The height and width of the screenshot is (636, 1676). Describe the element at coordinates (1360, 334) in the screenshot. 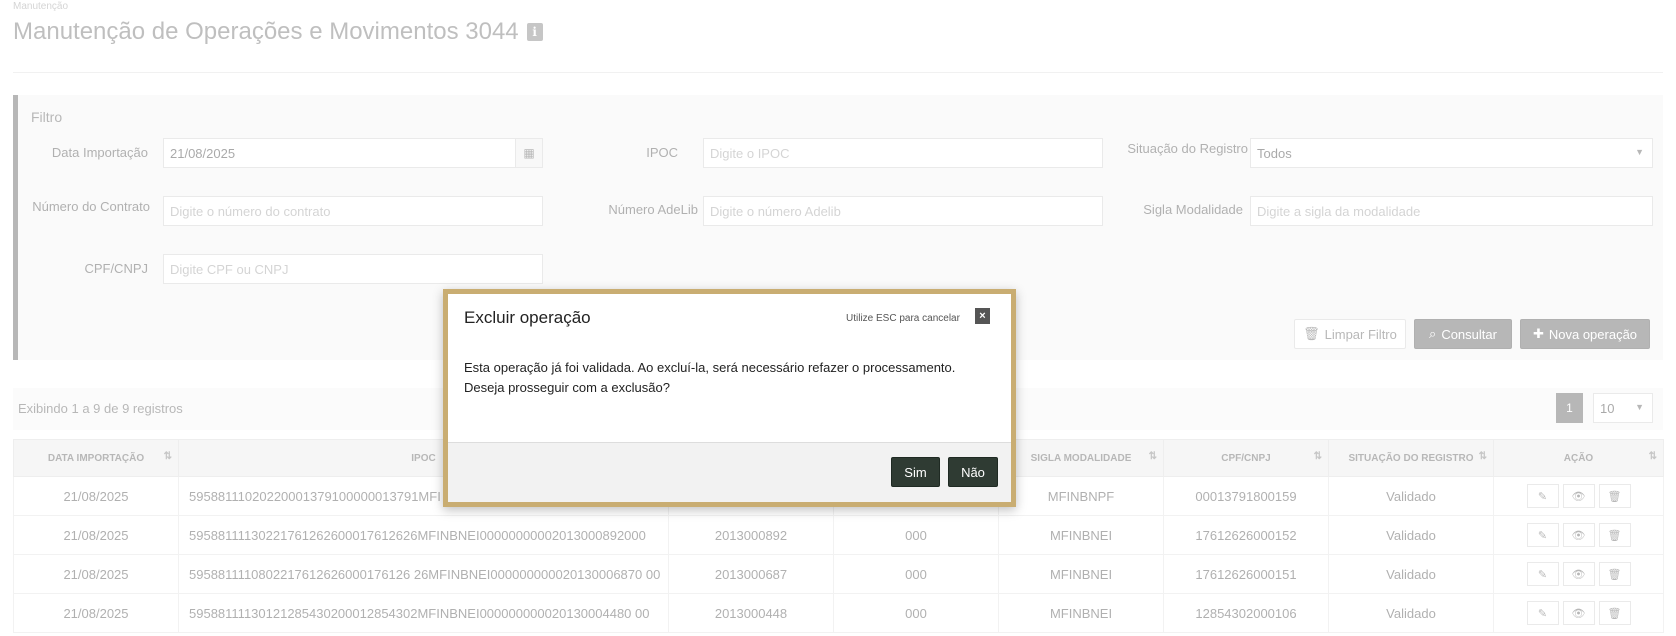

I see `limpar-filtro-label: Limpar Filtro` at that location.